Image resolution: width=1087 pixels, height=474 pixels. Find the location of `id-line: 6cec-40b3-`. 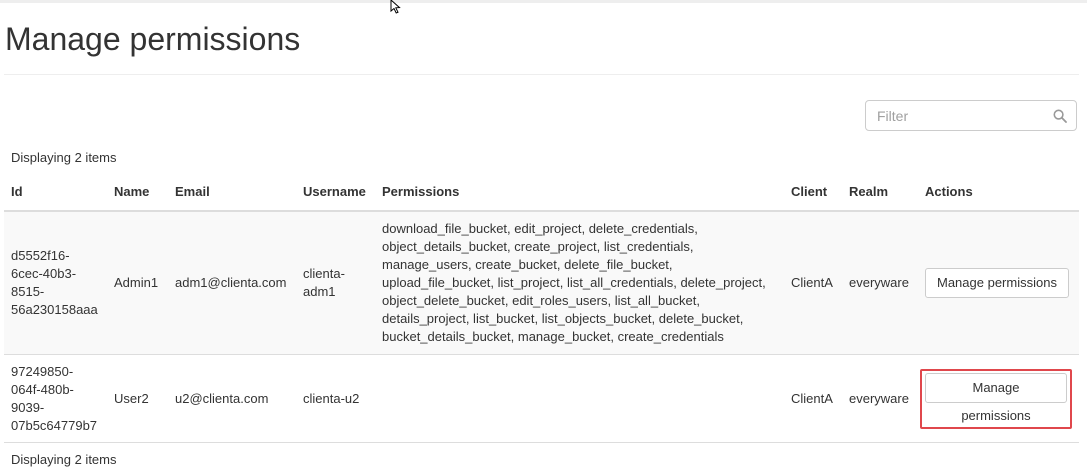

id-line: 6cec-40b3- is located at coordinates (44, 273).